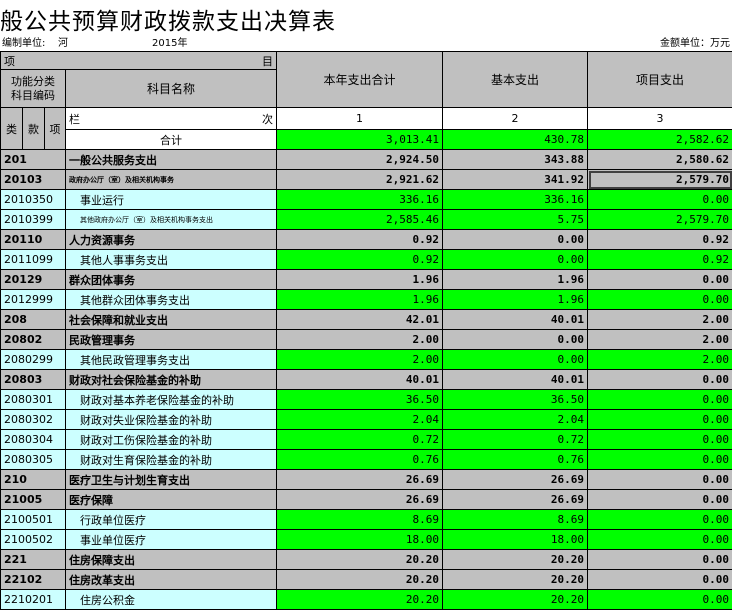 The height and width of the screenshot is (610, 732). What do you see at coordinates (659, 139) in the screenshot?
I see `total-project: 2,582.62` at bounding box center [659, 139].